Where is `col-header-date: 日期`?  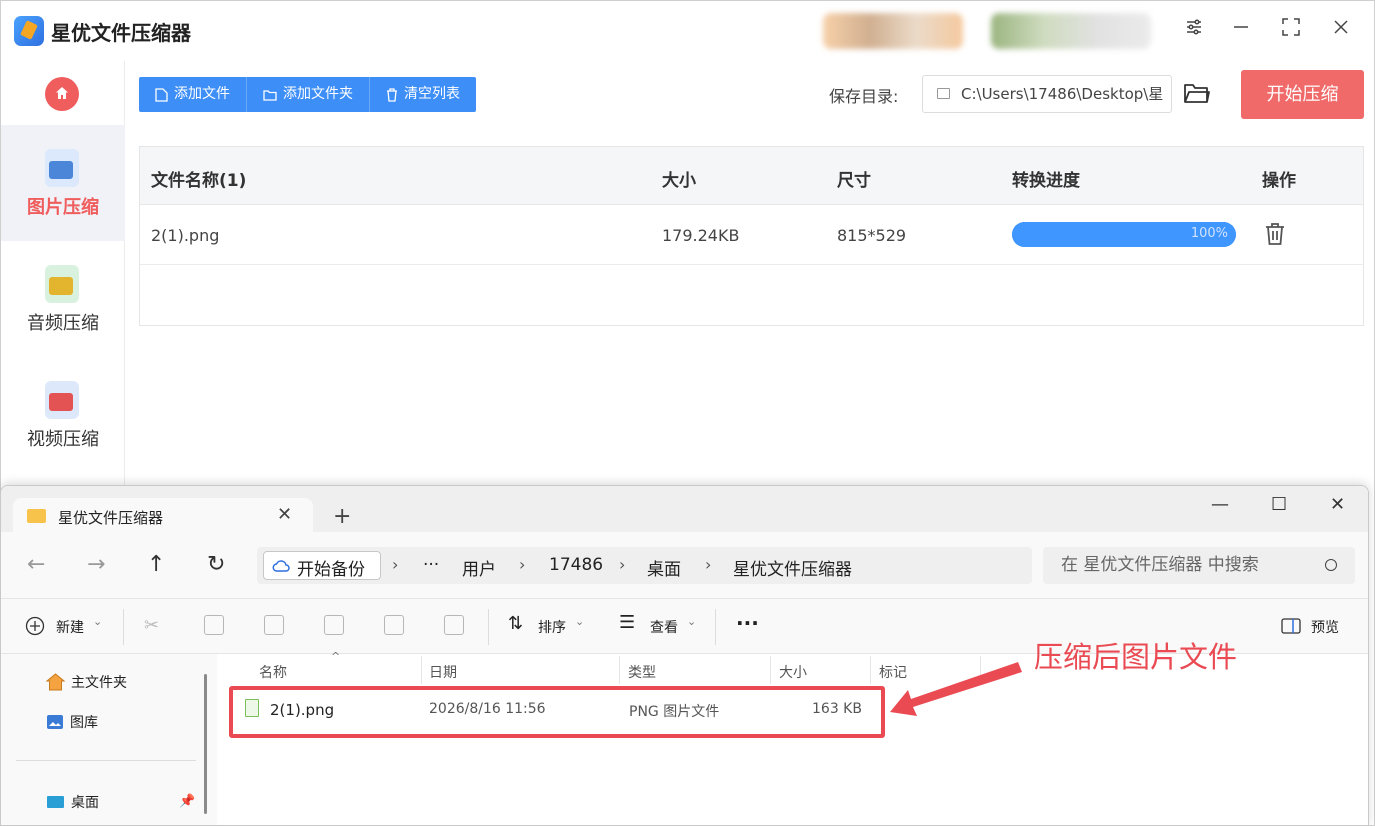
col-header-date: 日期 is located at coordinates (443, 672).